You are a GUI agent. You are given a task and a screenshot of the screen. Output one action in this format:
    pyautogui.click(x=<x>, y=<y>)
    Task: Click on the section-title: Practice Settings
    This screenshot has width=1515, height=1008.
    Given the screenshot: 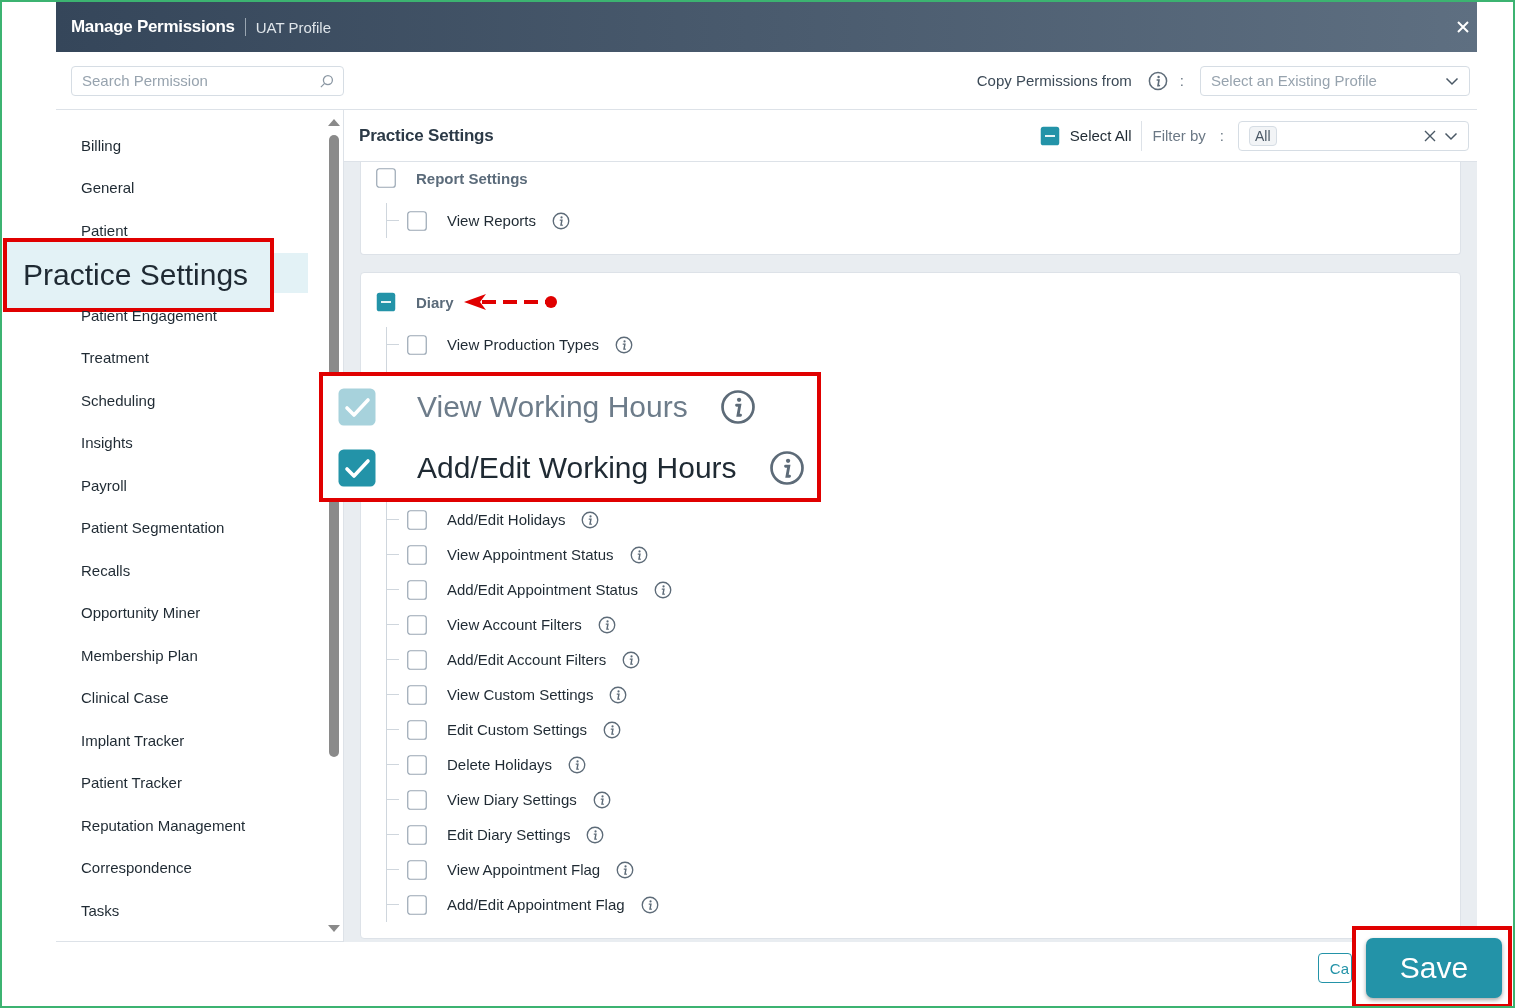 What is the action you would take?
    pyautogui.click(x=426, y=135)
    